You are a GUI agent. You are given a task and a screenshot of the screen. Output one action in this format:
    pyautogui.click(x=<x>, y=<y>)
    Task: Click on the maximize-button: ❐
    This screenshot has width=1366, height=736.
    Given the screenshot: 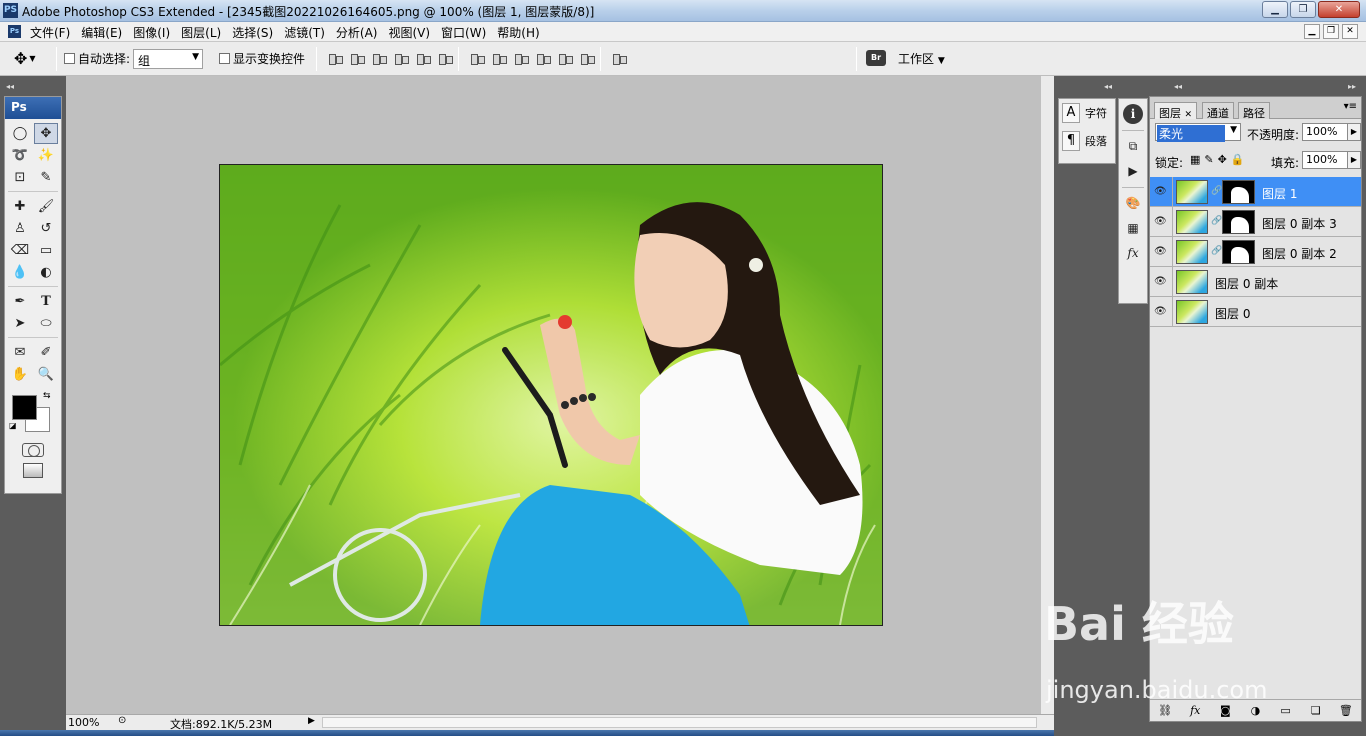 What is the action you would take?
    pyautogui.click(x=1303, y=9)
    